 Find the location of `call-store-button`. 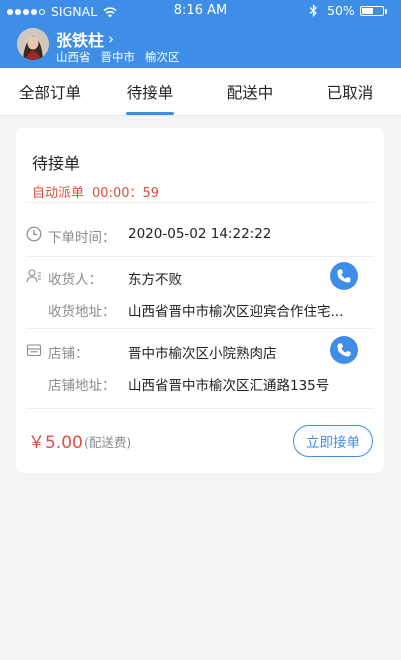

call-store-button is located at coordinates (344, 350).